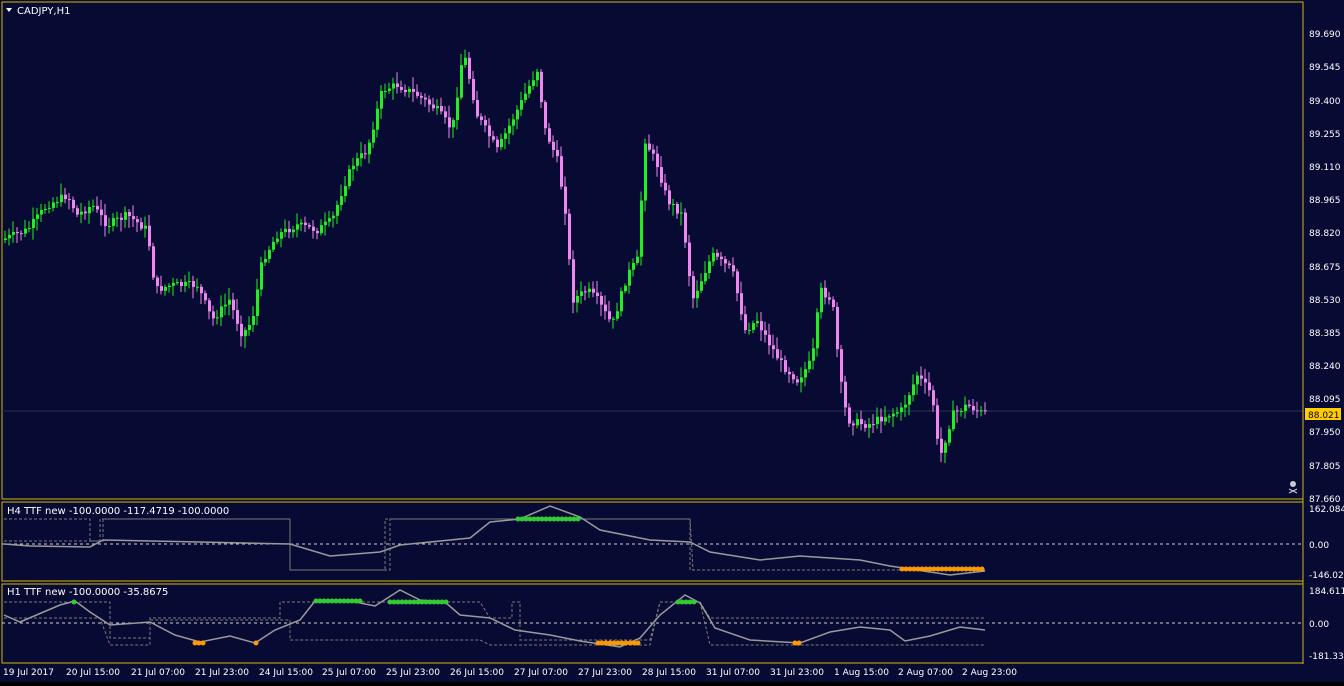  What do you see at coordinates (733, 673) in the screenshot?
I see `time-tick: 31 Jul 07:00` at bounding box center [733, 673].